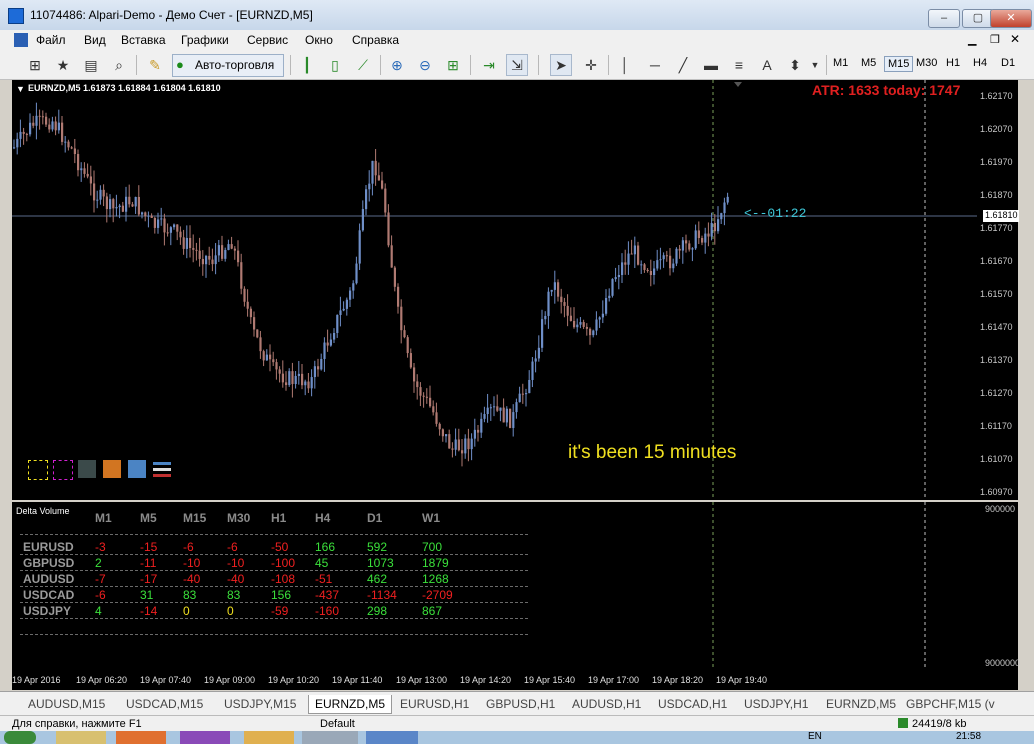  What do you see at coordinates (683, 65) in the screenshot?
I see `trendline-icon: ╱` at bounding box center [683, 65].